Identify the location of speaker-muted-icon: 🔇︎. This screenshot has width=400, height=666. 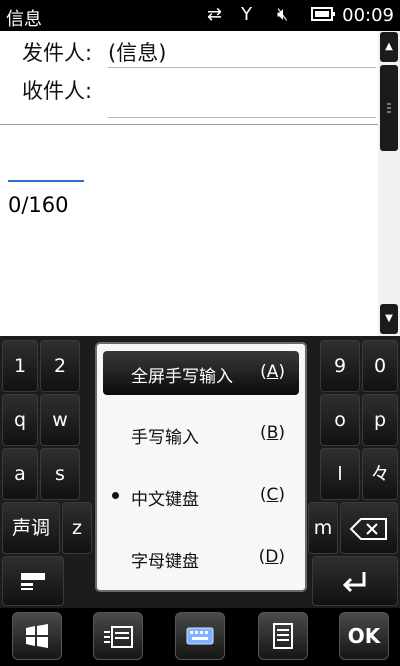
(283, 14).